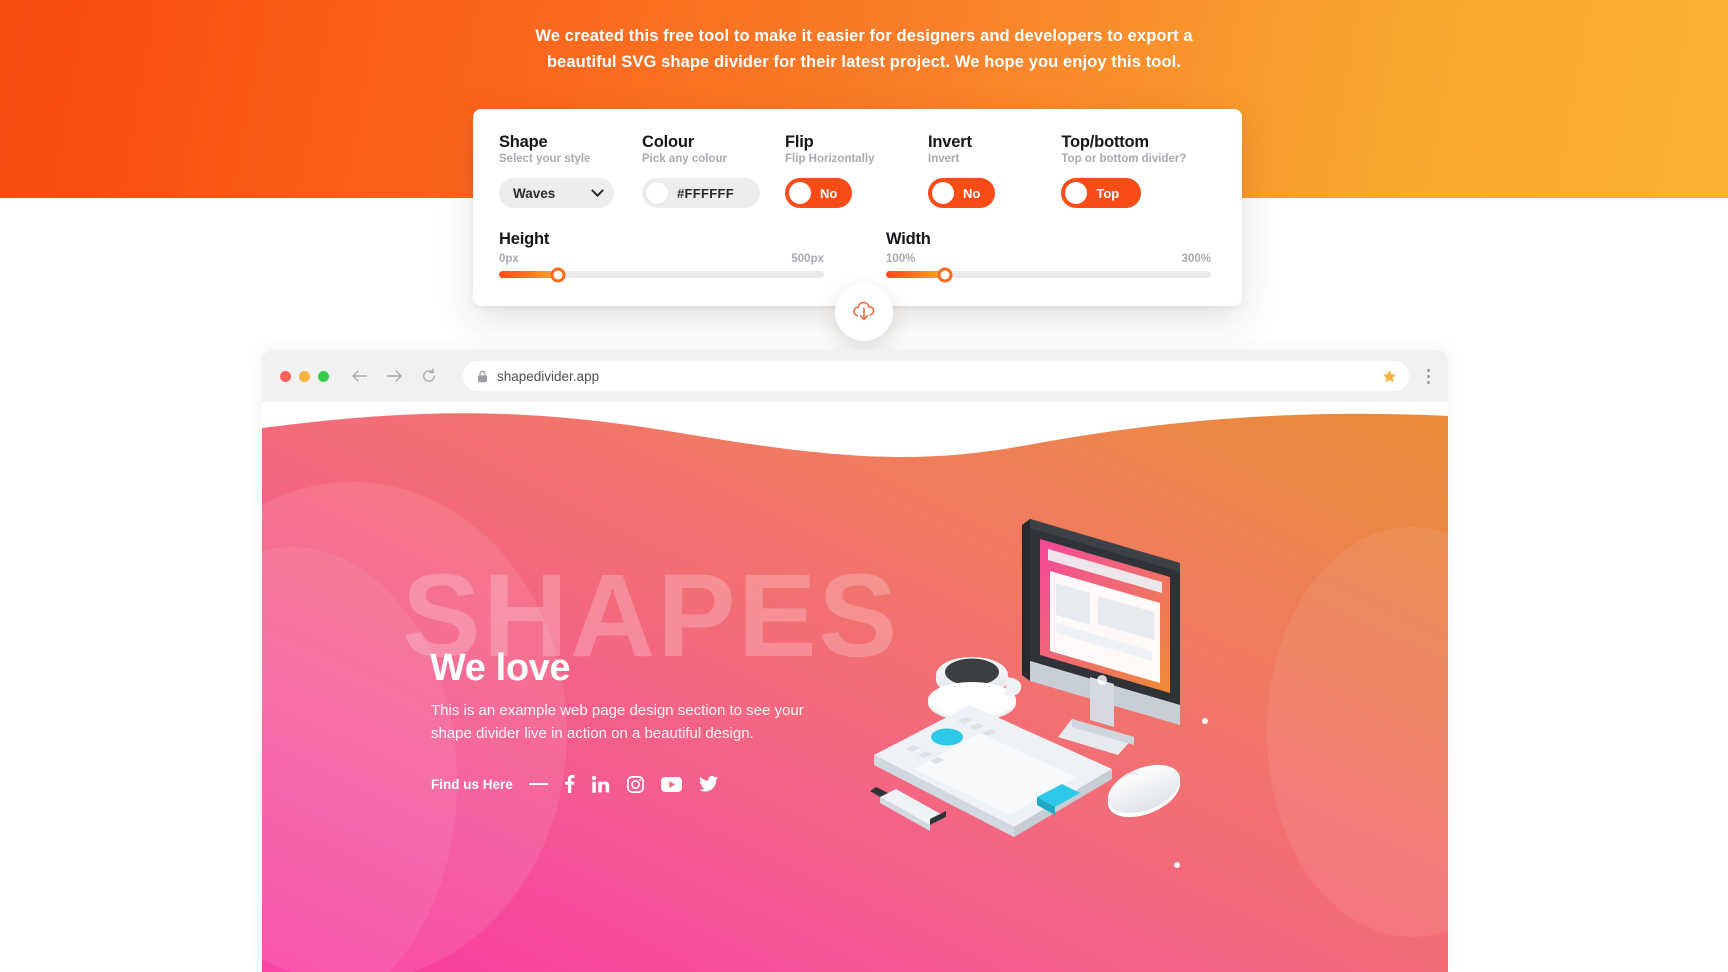 This screenshot has height=972, width=1728. Describe the element at coordinates (570, 170) in the screenshot. I see `control-shape: Shape Select your style Waves` at that location.